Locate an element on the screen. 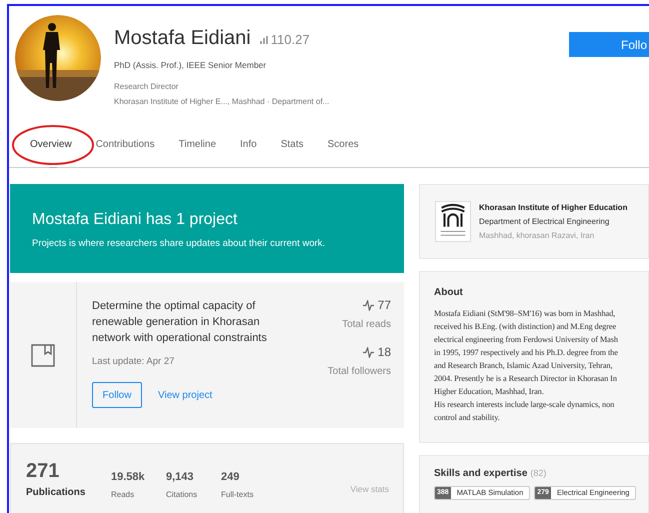 The height and width of the screenshot is (513, 649). skills-count: (82) is located at coordinates (538, 473).